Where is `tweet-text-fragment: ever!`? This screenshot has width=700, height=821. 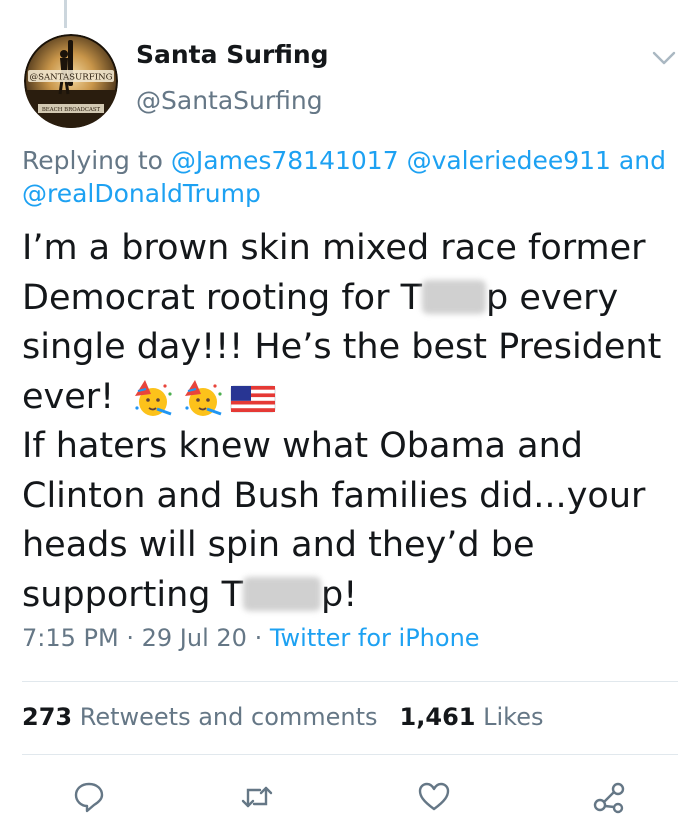
tweet-text-fragment: ever! is located at coordinates (68, 396).